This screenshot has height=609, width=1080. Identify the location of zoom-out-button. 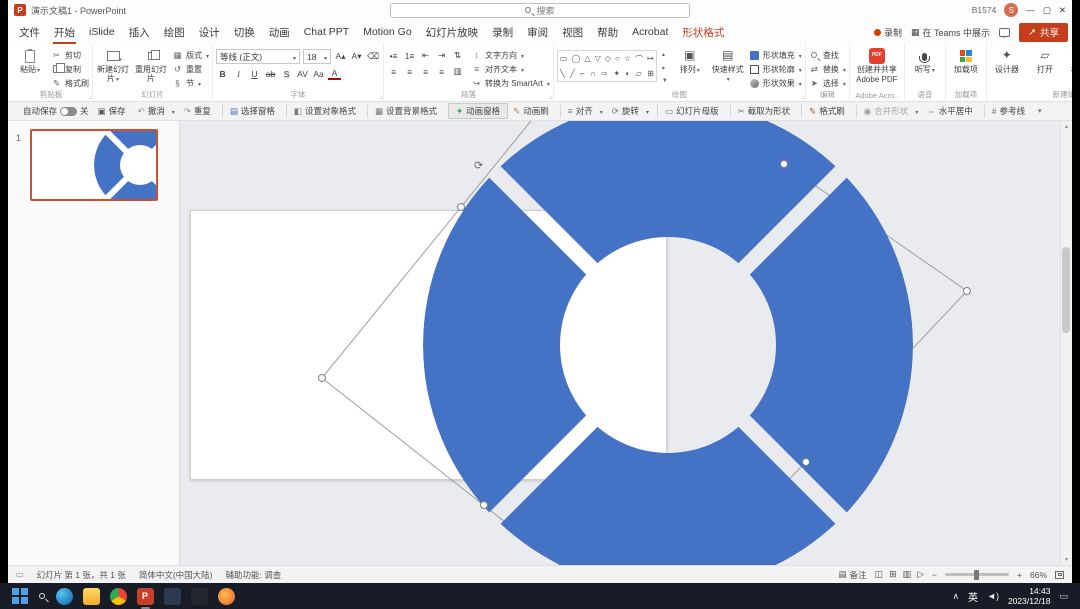
(934, 575).